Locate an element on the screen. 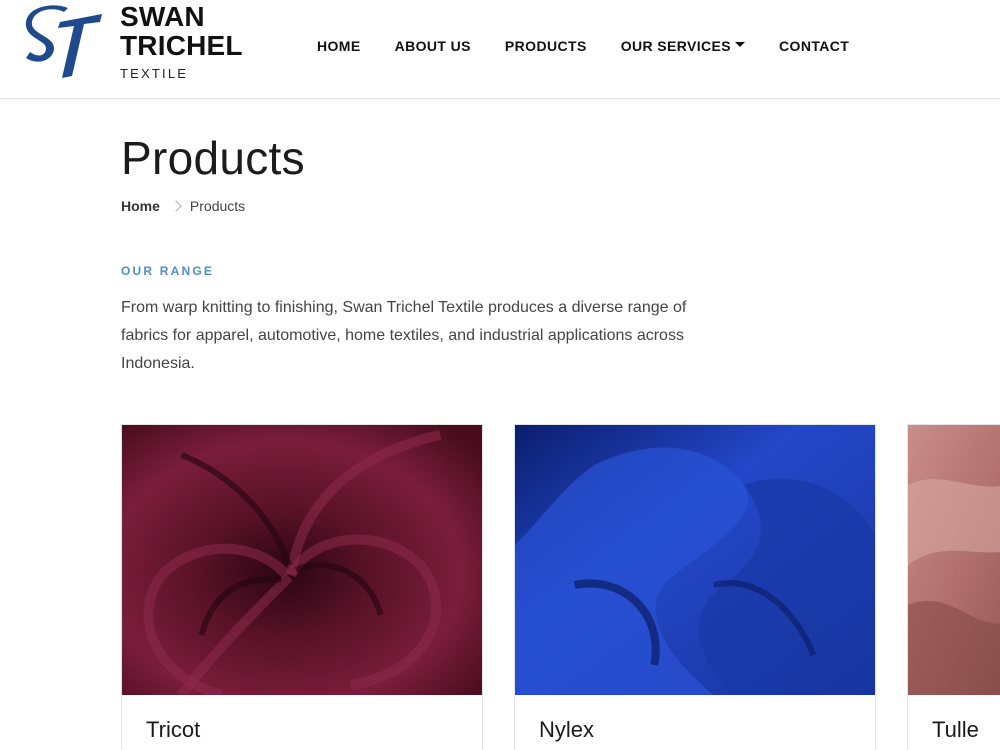 This screenshot has height=750, width=1000. product-card-tulle: Tulle is located at coordinates (953, 587).